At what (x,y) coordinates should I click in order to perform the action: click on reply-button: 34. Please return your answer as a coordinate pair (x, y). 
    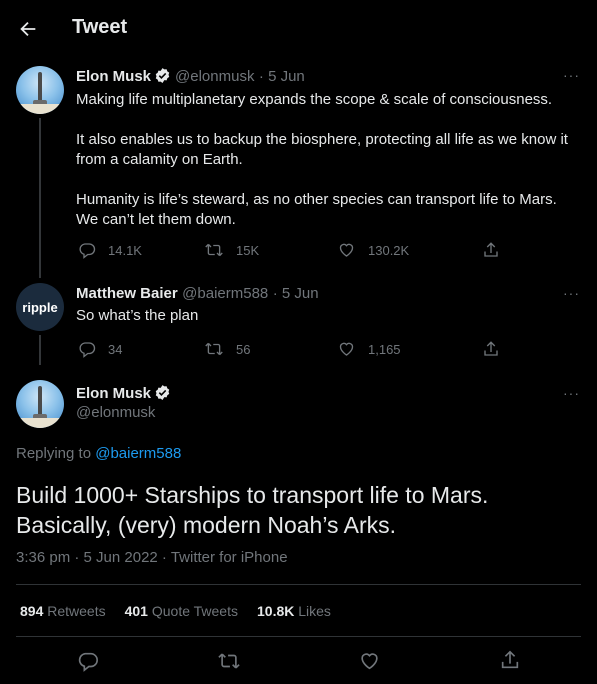
    Looking at the image, I should click on (100, 349).